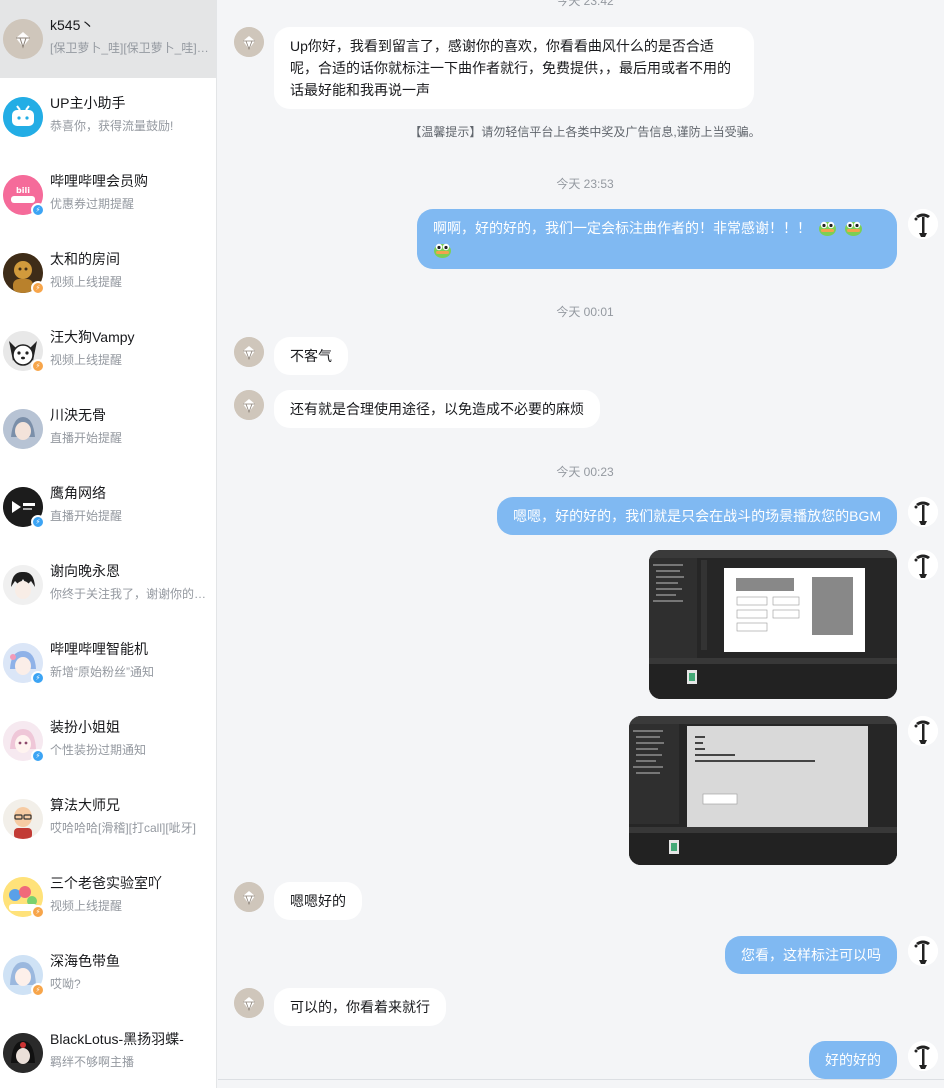 This screenshot has width=944, height=1088. Describe the element at coordinates (108, 351) in the screenshot. I see `conversation-item: ⚡ 汪大狗Vampy 视频上线提醒` at that location.